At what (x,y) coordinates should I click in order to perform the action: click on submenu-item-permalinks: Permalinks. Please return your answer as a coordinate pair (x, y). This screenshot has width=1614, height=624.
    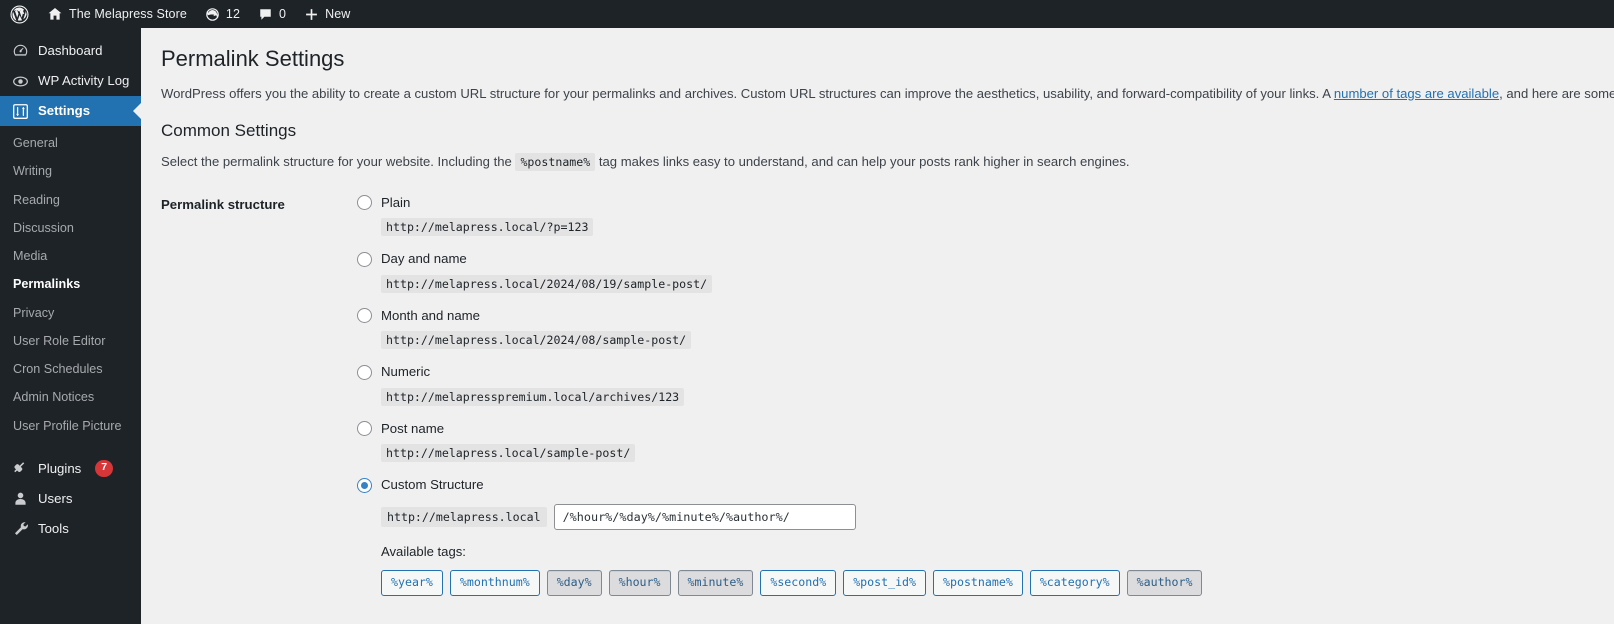
    Looking at the image, I should click on (70, 284).